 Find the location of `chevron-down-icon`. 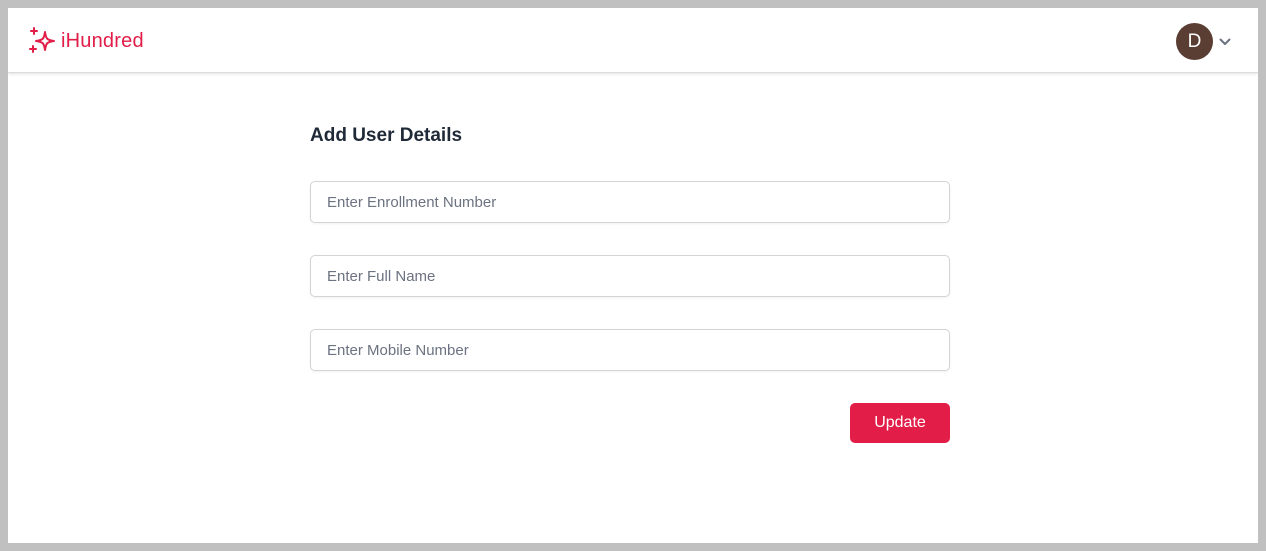

chevron-down-icon is located at coordinates (1225, 42).